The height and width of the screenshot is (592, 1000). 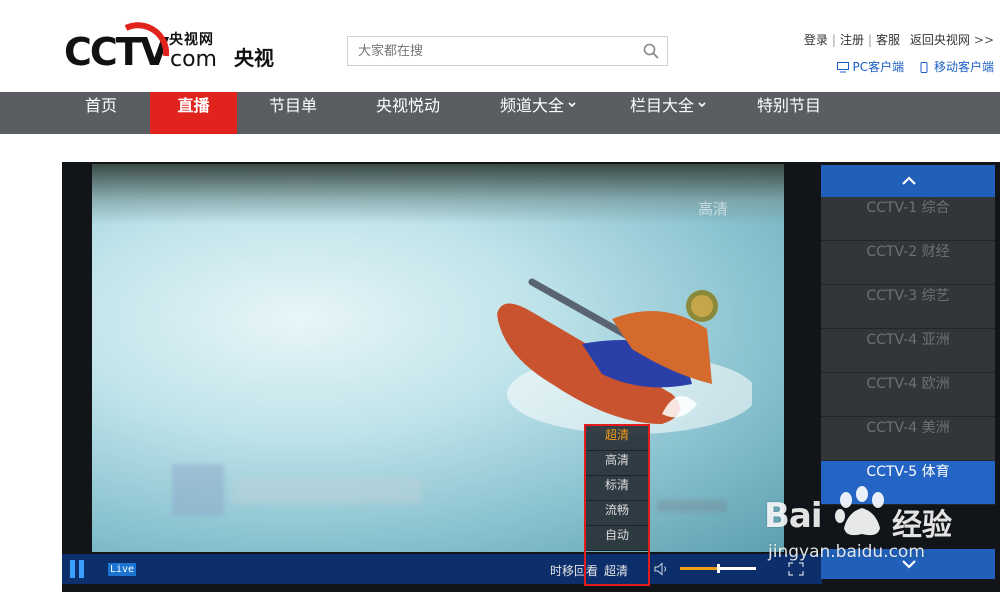 I want to click on pc-client-label: PC客户端, so click(x=878, y=67).